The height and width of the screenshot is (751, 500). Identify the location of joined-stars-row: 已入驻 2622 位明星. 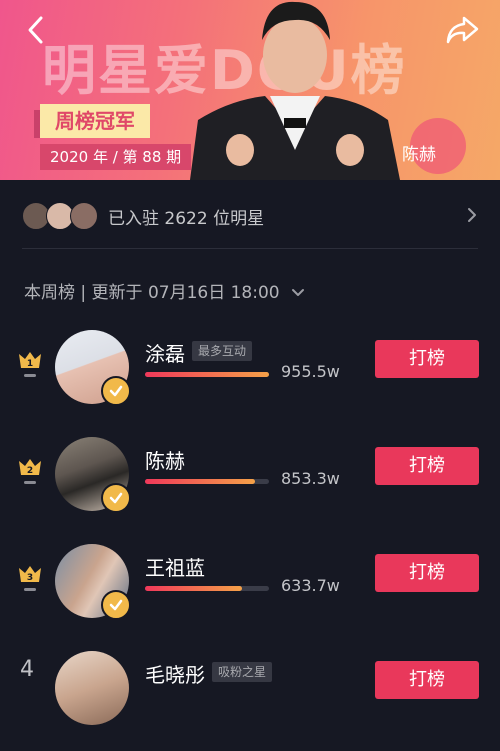
(250, 215).